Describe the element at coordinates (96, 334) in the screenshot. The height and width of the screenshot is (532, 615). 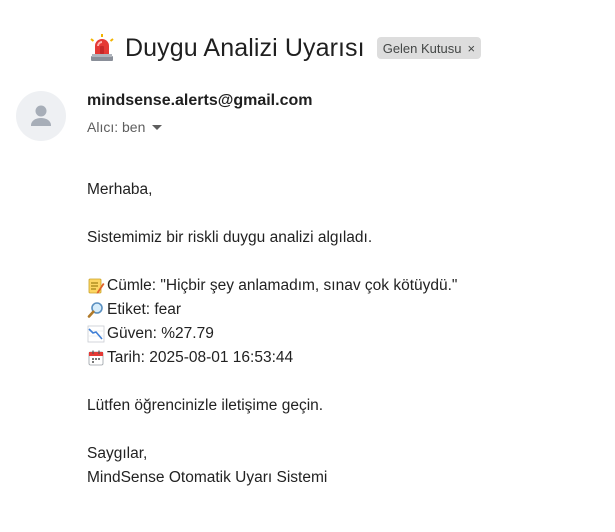
I see `chart-decreasing-icon` at that location.